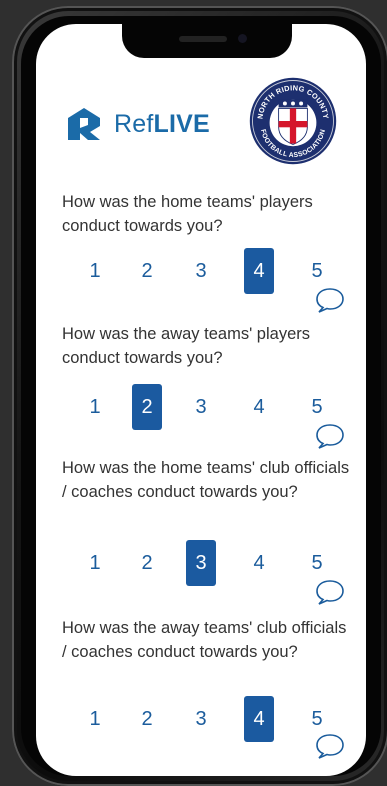 The width and height of the screenshot is (387, 786). I want to click on speaker-grille, so click(203, 39).